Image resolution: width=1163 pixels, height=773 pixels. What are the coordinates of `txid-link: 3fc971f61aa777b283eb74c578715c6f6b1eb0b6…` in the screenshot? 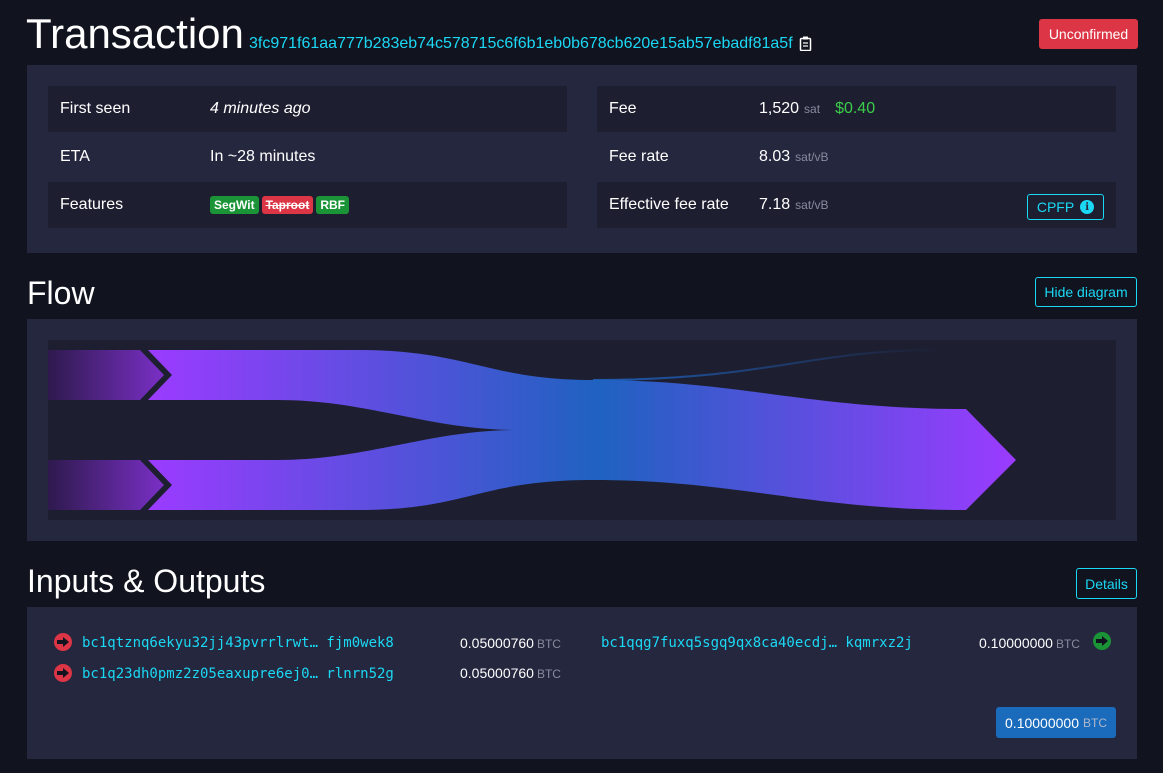 It's located at (521, 44).